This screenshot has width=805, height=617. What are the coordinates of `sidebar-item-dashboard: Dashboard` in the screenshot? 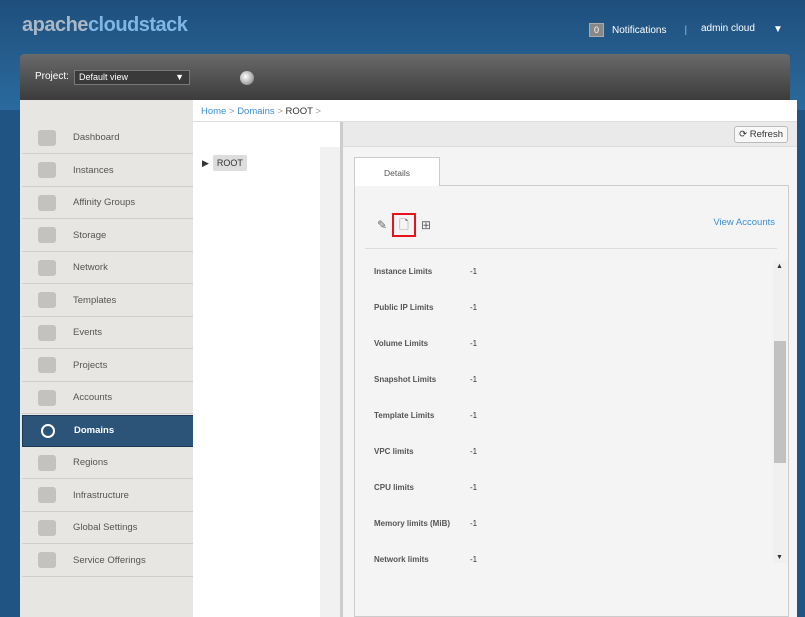 It's located at (108, 138).